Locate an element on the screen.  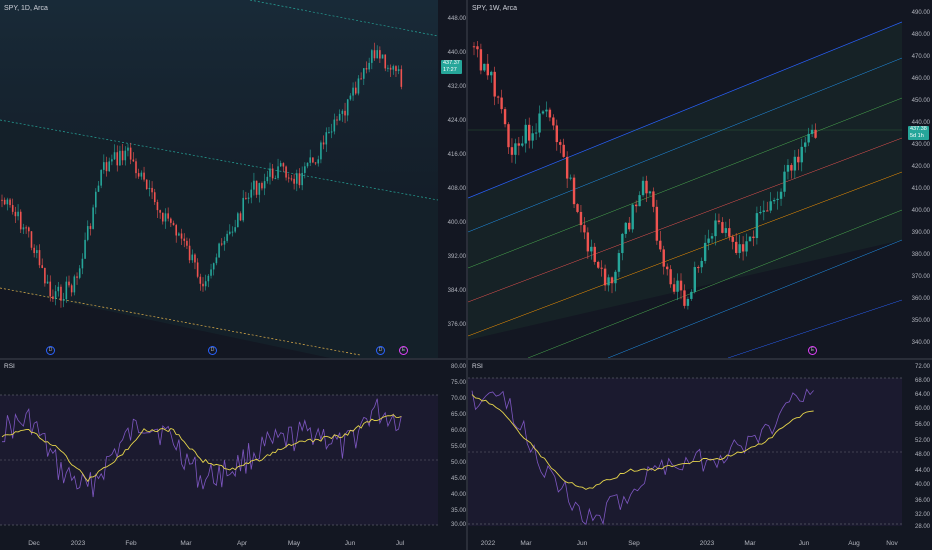
y-tick: 380.00 is located at coordinates (920, 255).